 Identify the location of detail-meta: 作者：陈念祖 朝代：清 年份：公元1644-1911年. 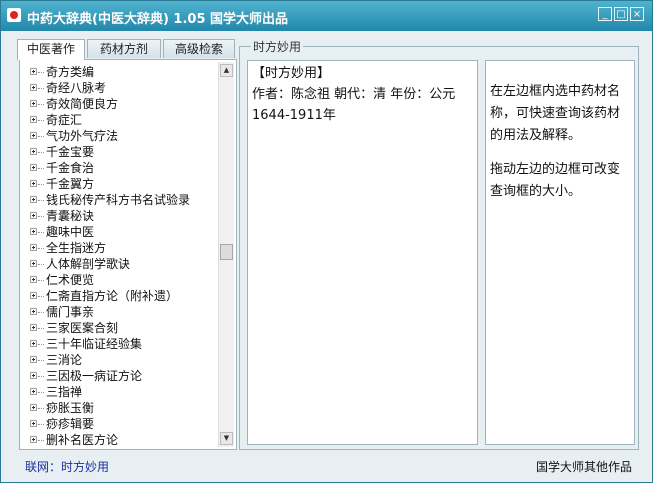
(354, 105).